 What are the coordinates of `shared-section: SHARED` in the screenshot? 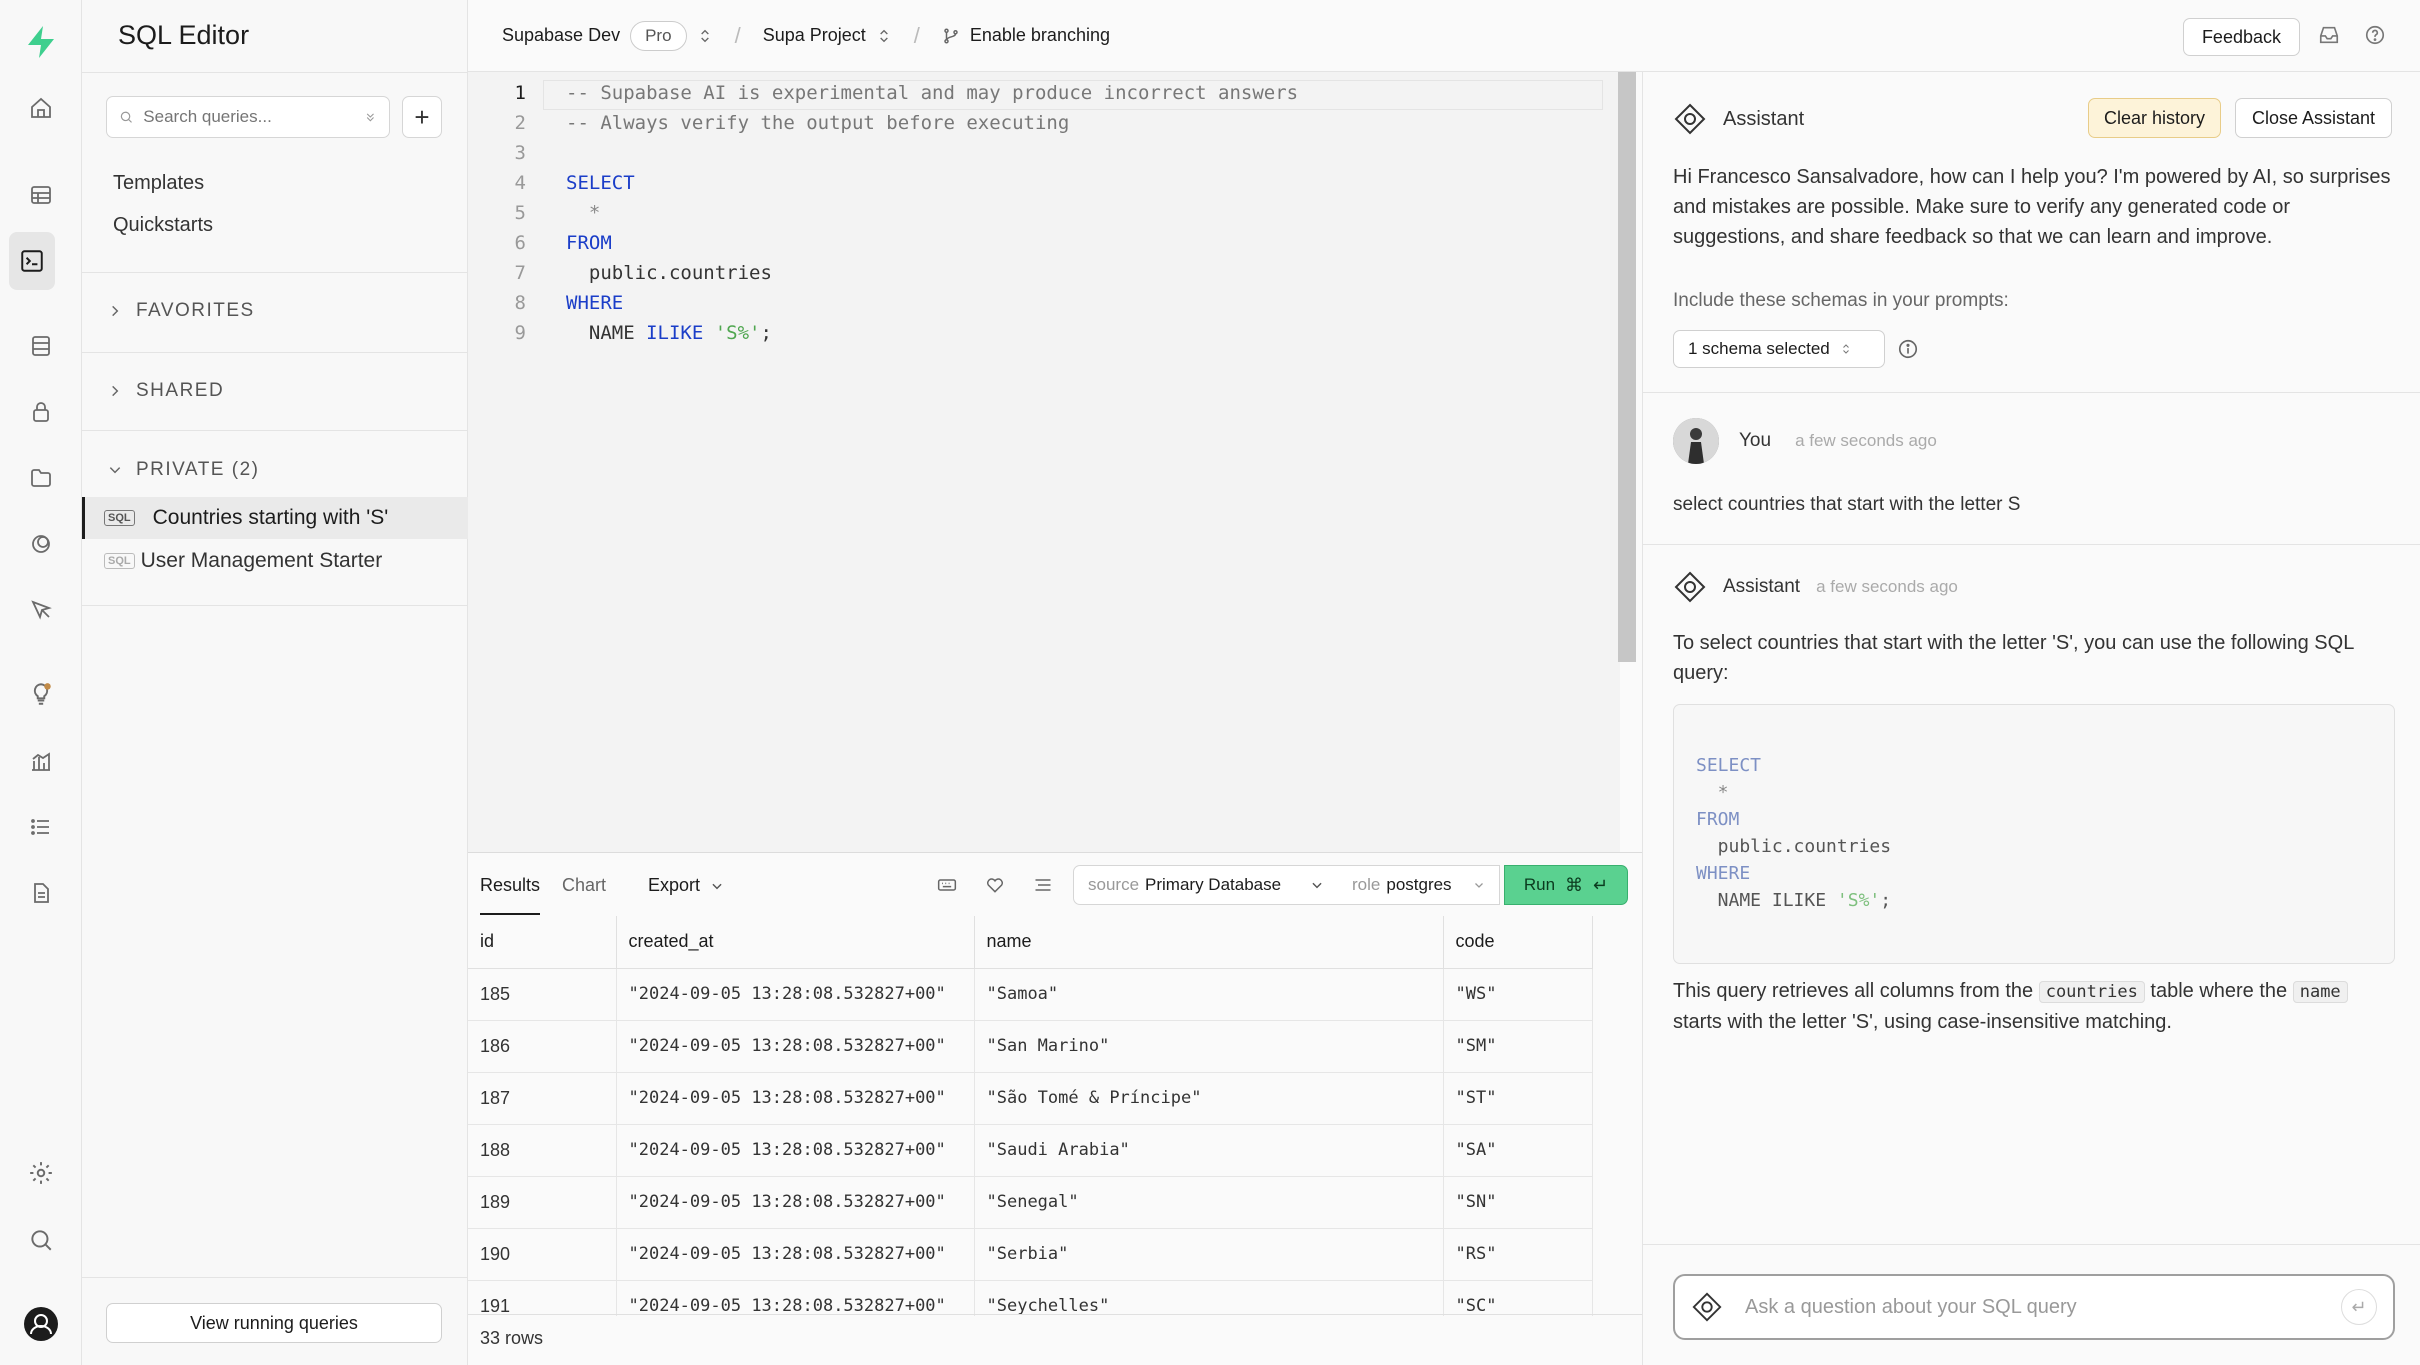 It's located at (166, 391).